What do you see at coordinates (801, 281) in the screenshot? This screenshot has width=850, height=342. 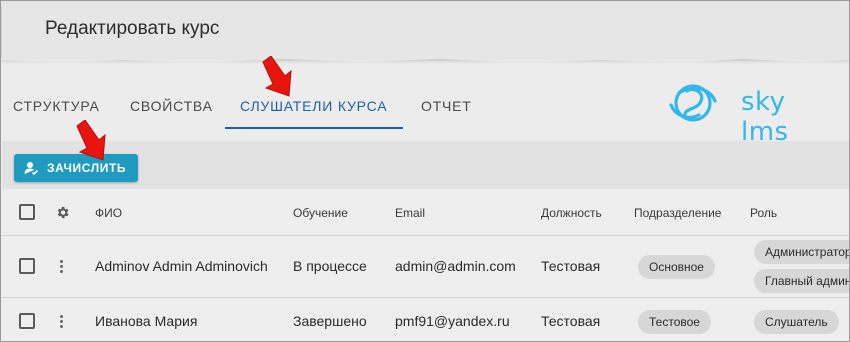 I see `role-chip: Главный админ` at bounding box center [801, 281].